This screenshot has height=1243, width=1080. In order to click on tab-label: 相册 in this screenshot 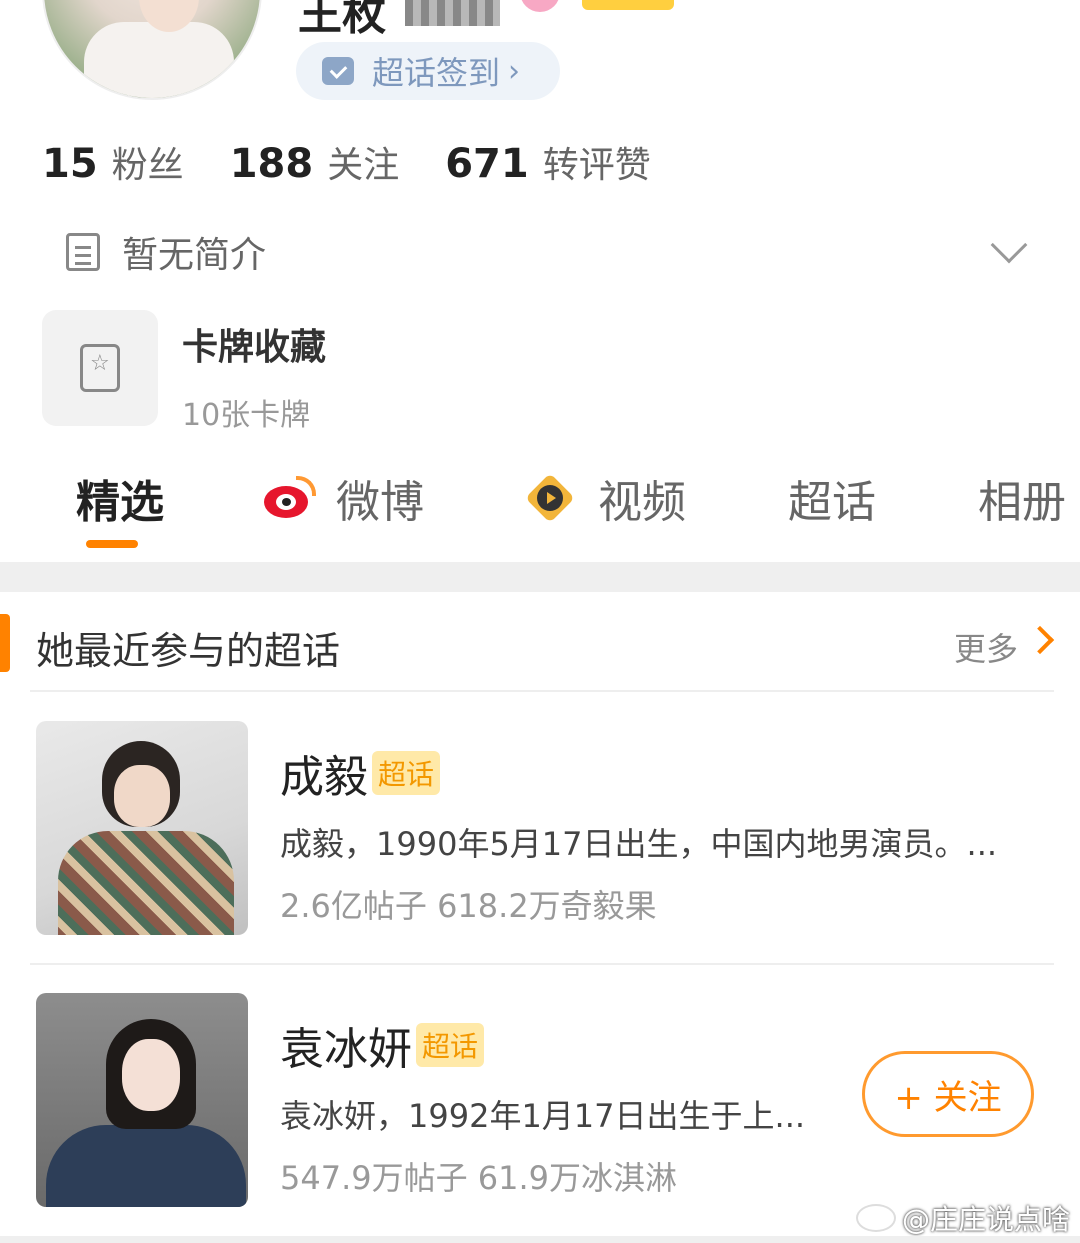, I will do `click(1022, 502)`.